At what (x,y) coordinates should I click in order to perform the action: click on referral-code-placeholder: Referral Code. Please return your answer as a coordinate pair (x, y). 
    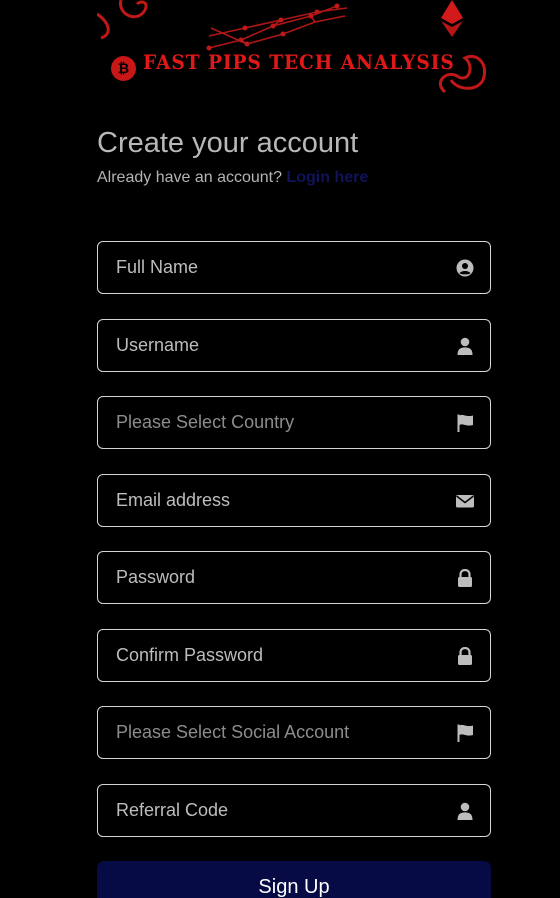
    Looking at the image, I should click on (172, 810).